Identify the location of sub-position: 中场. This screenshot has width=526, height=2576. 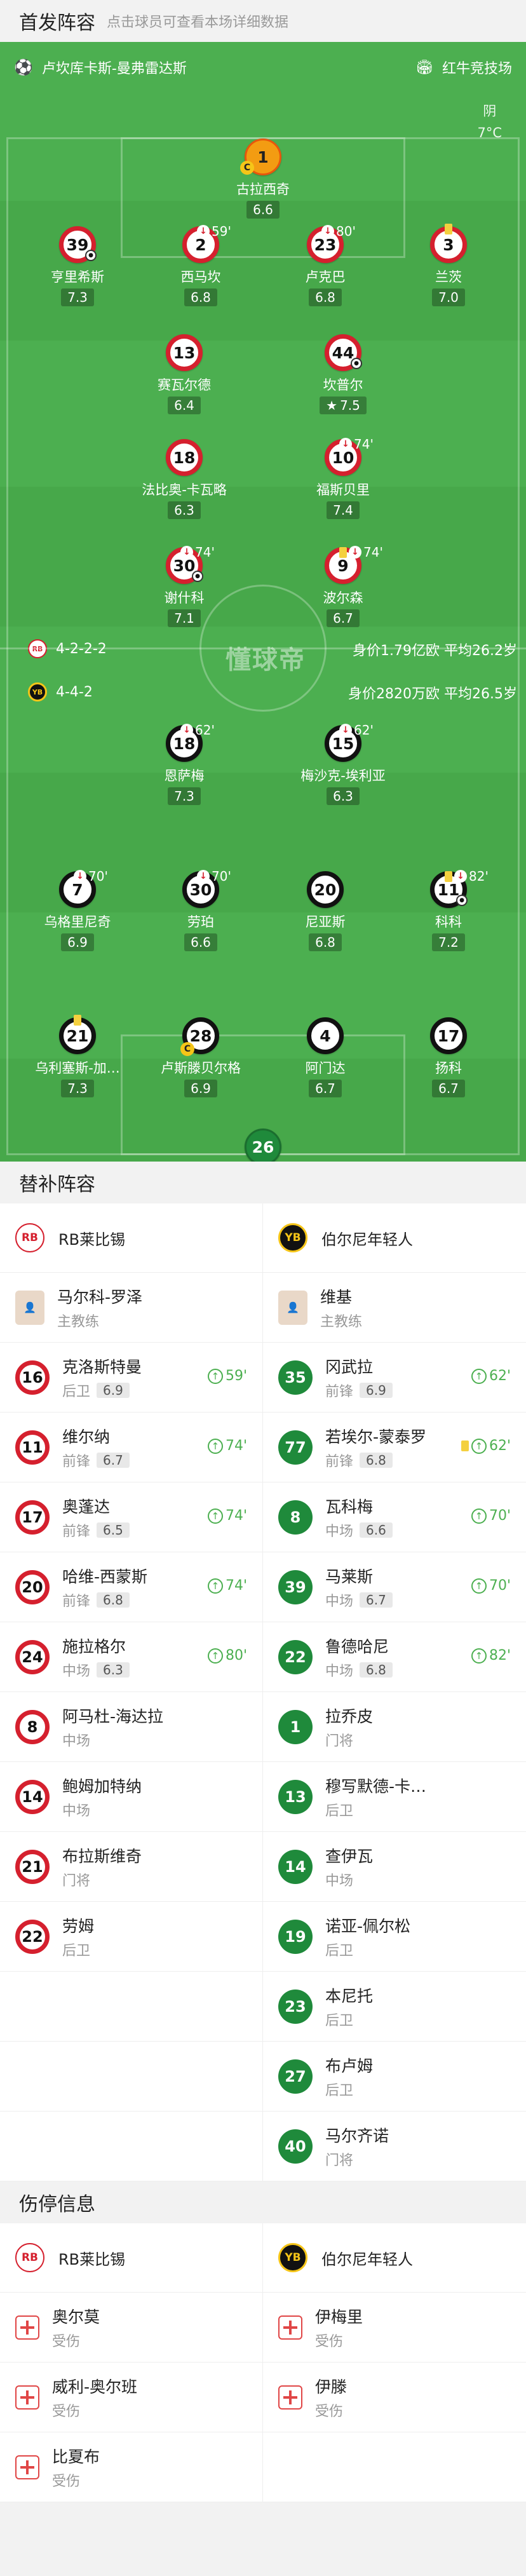
(339, 1881).